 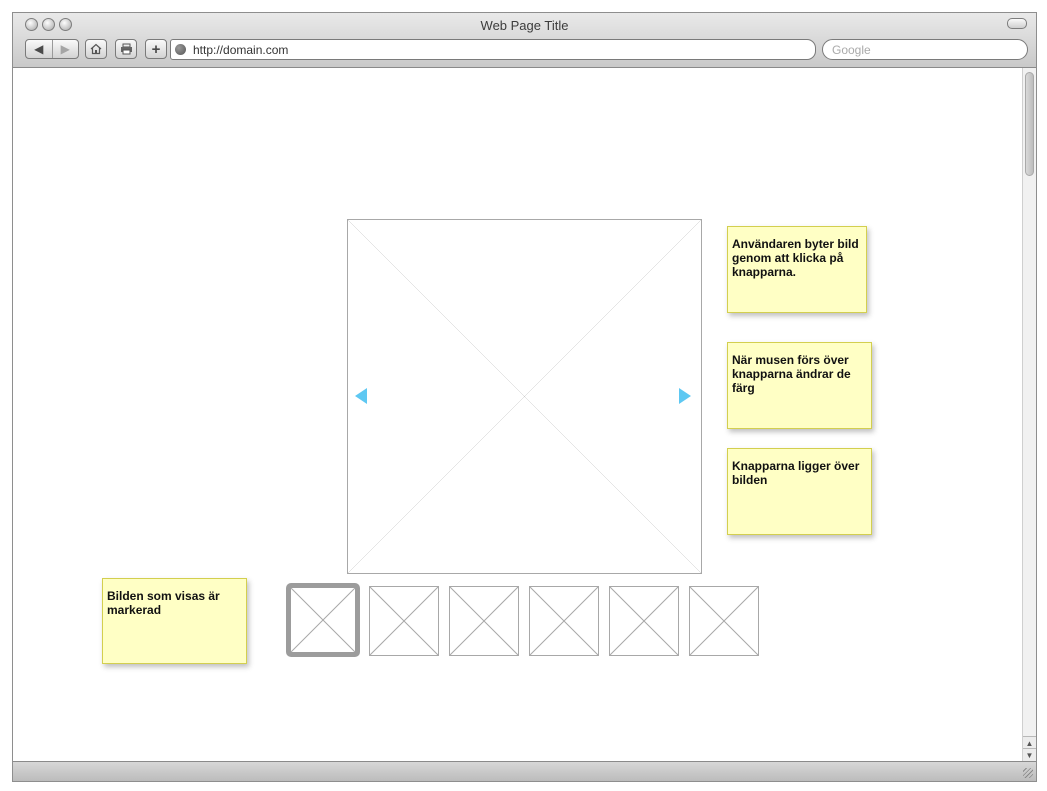 I want to click on print-icon, so click(x=126, y=49).